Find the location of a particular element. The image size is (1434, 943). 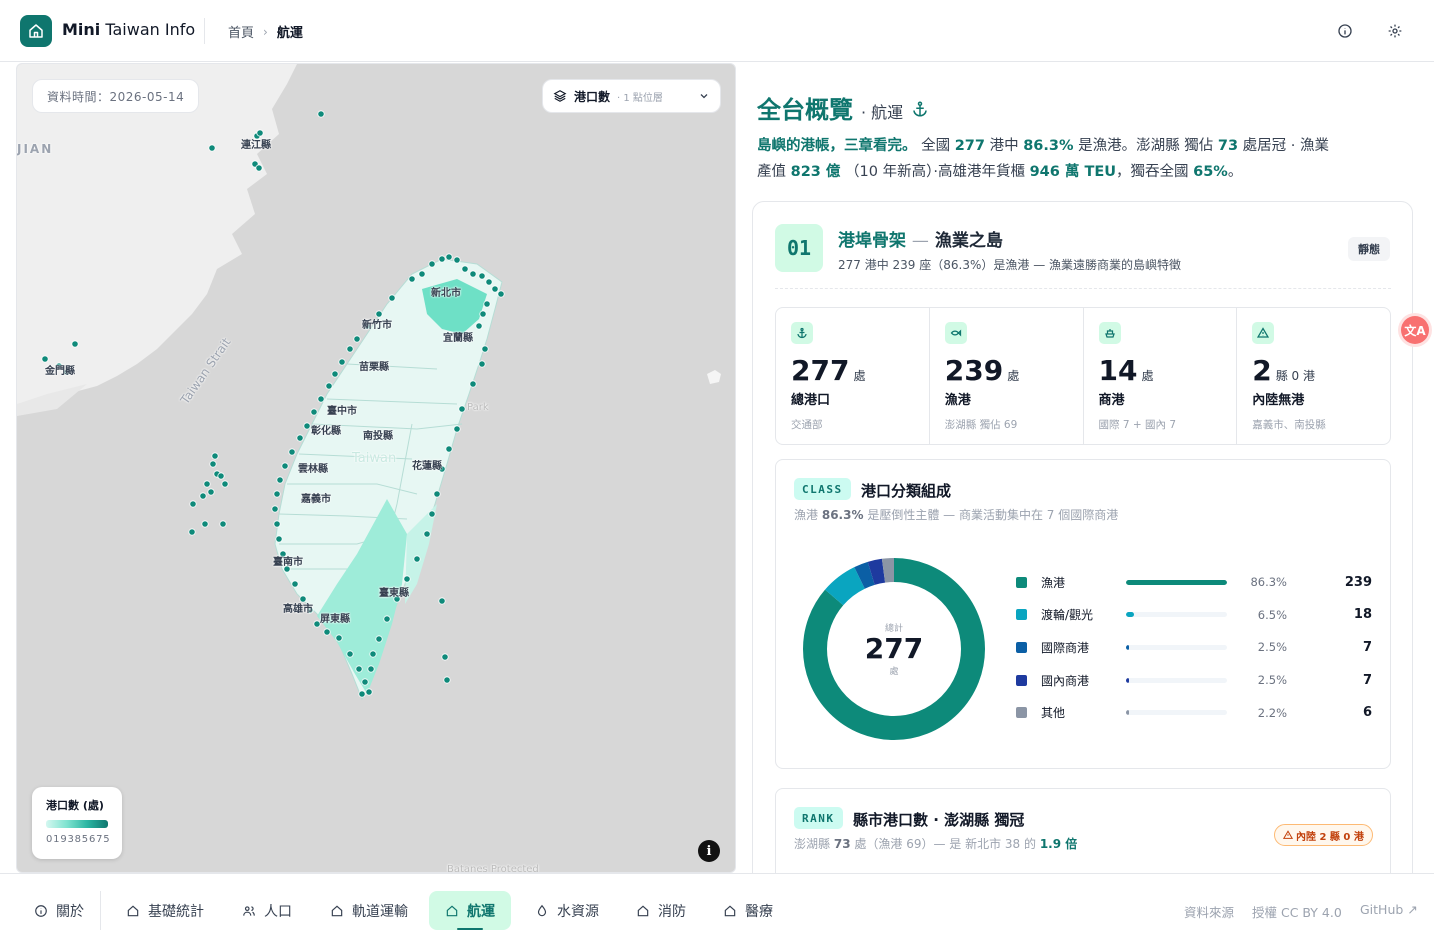

layer-select: 港口數 · 1 點位層 is located at coordinates (631, 96).